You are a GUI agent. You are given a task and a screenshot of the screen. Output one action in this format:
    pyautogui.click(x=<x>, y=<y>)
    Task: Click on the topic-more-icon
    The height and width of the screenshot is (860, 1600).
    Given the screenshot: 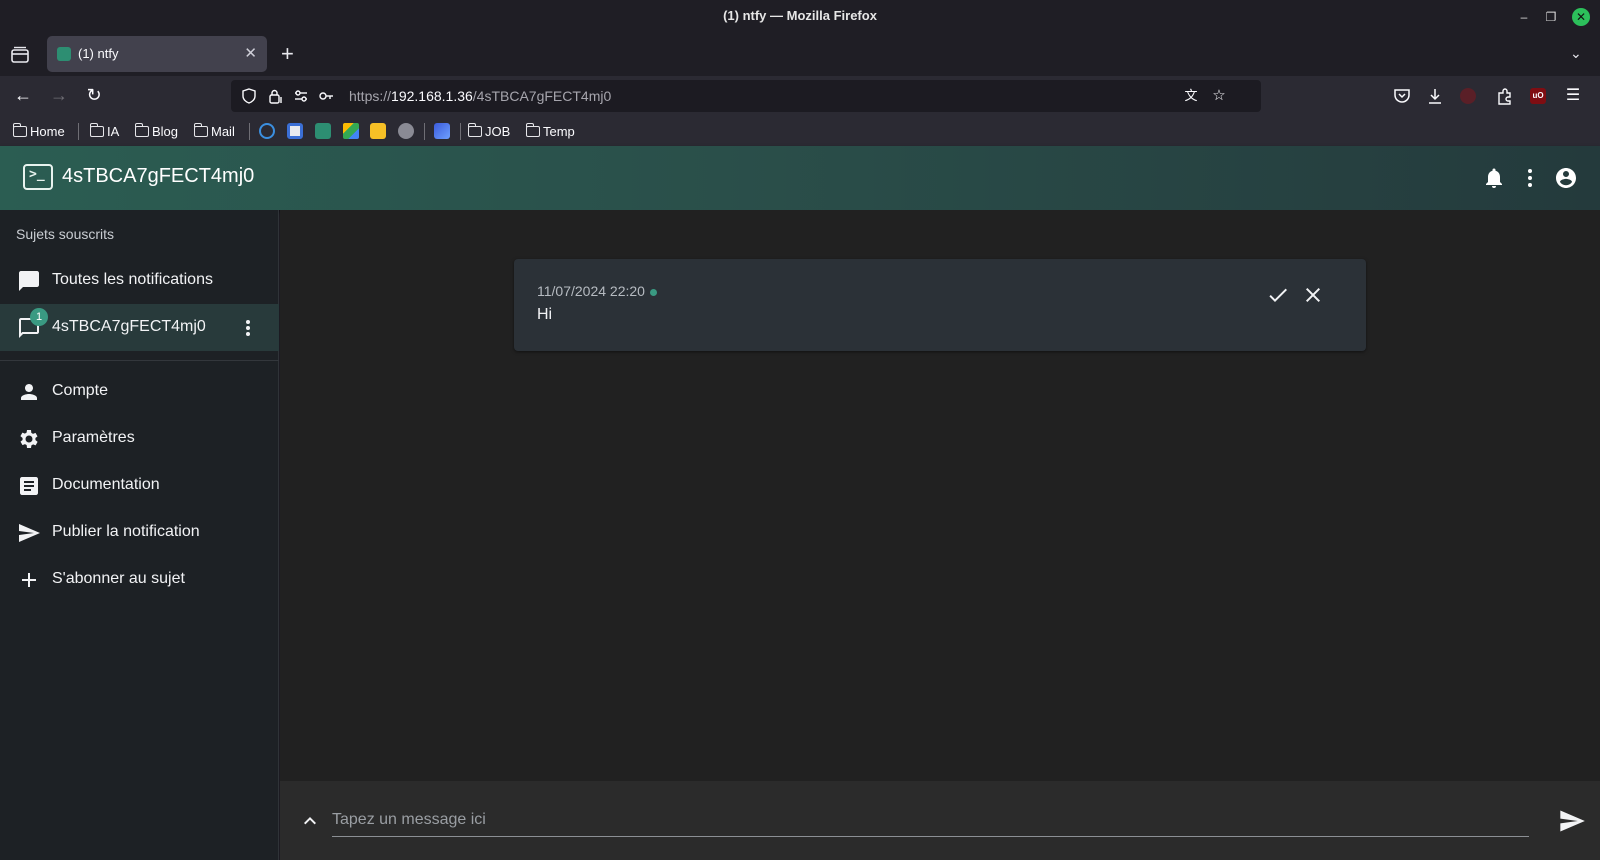 What is the action you would take?
    pyautogui.click(x=248, y=328)
    